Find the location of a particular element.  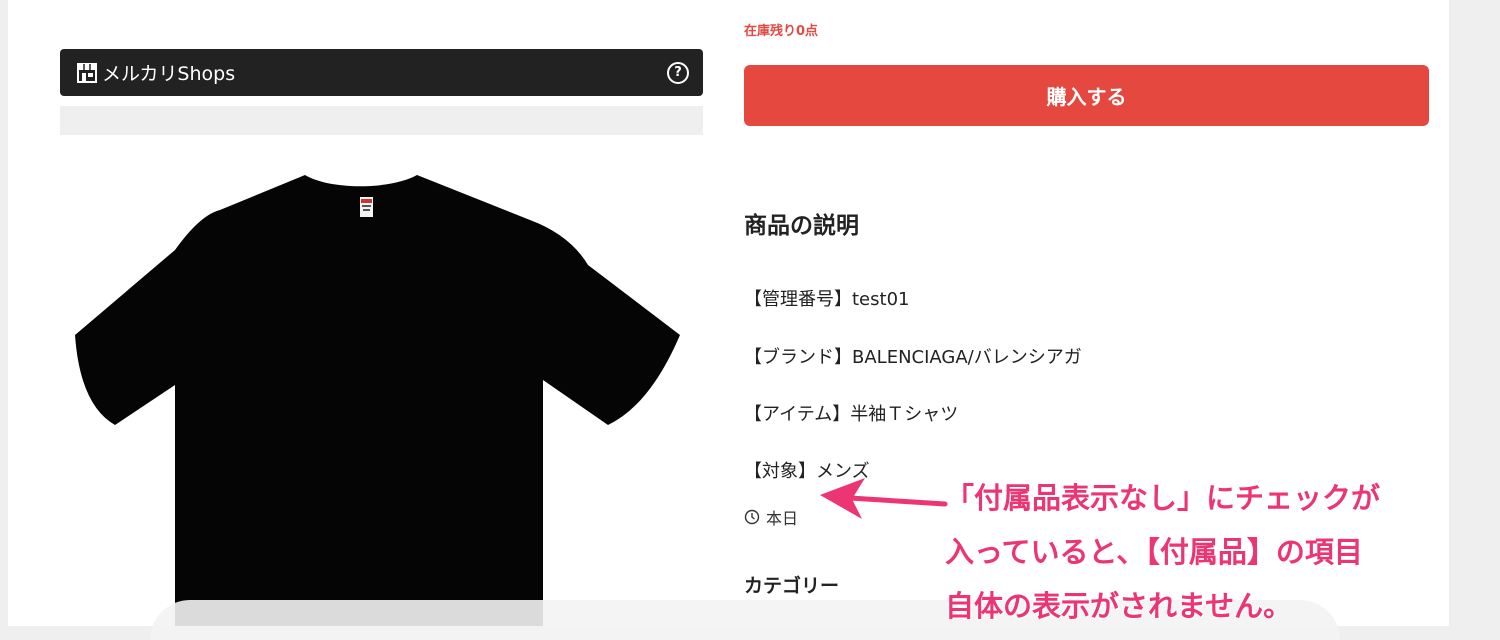

annotation-line: 自体の表示がされません。 is located at coordinates (1119, 606).